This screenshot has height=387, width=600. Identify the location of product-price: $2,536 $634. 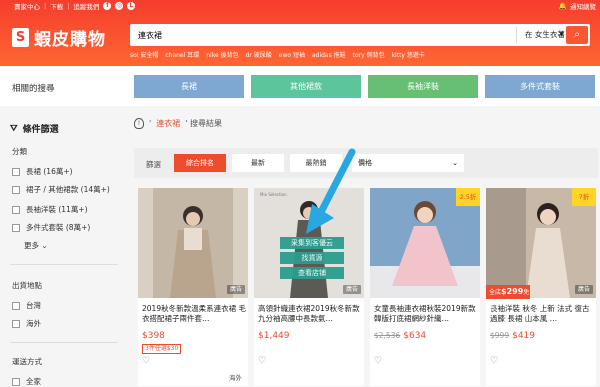
(400, 336).